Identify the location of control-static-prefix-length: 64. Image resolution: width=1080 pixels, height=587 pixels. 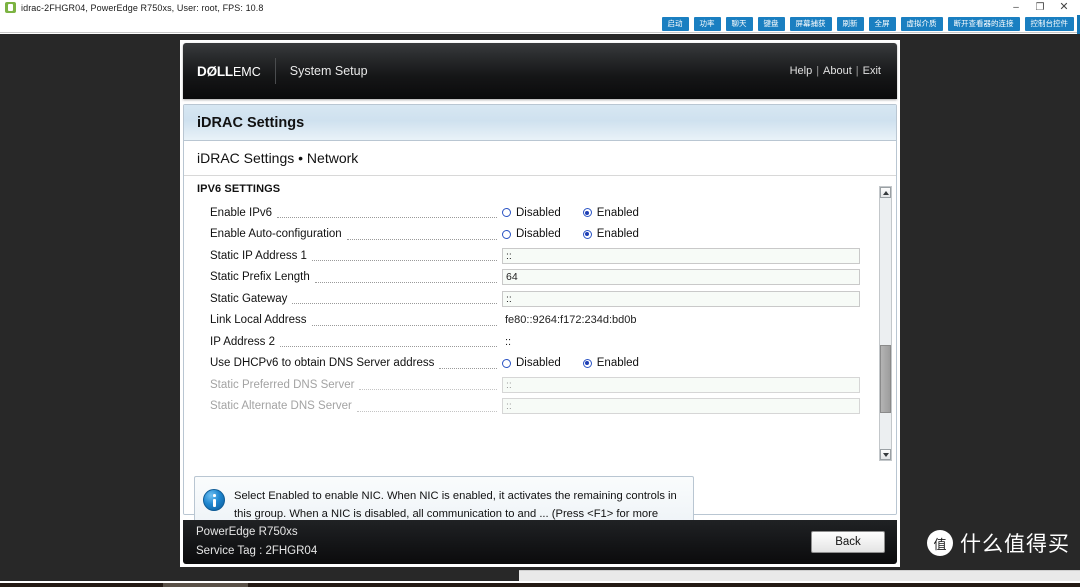
(692, 277).